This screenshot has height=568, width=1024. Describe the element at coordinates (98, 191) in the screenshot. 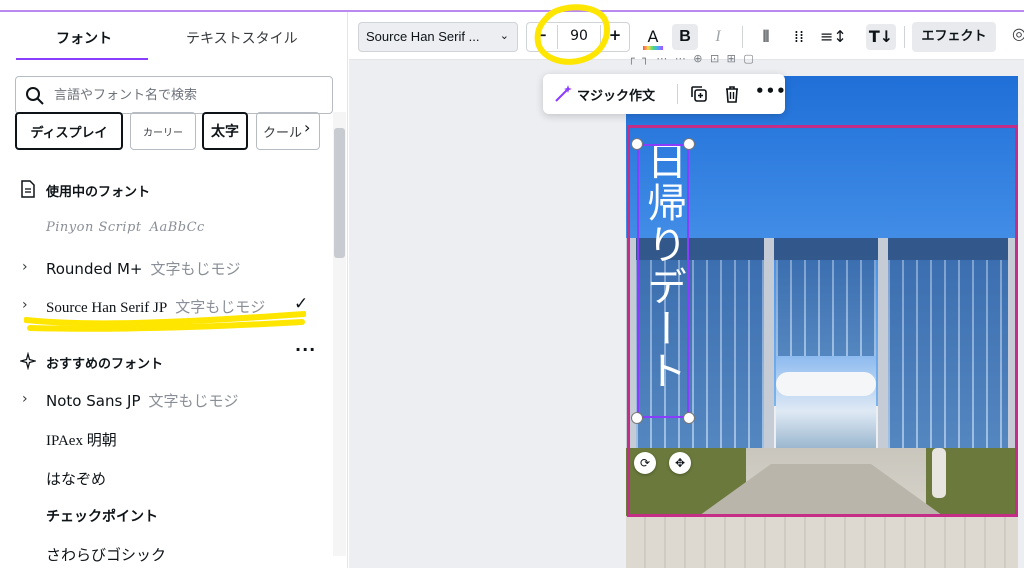

I see `section-title-in-use: 使用中のフォント` at that location.